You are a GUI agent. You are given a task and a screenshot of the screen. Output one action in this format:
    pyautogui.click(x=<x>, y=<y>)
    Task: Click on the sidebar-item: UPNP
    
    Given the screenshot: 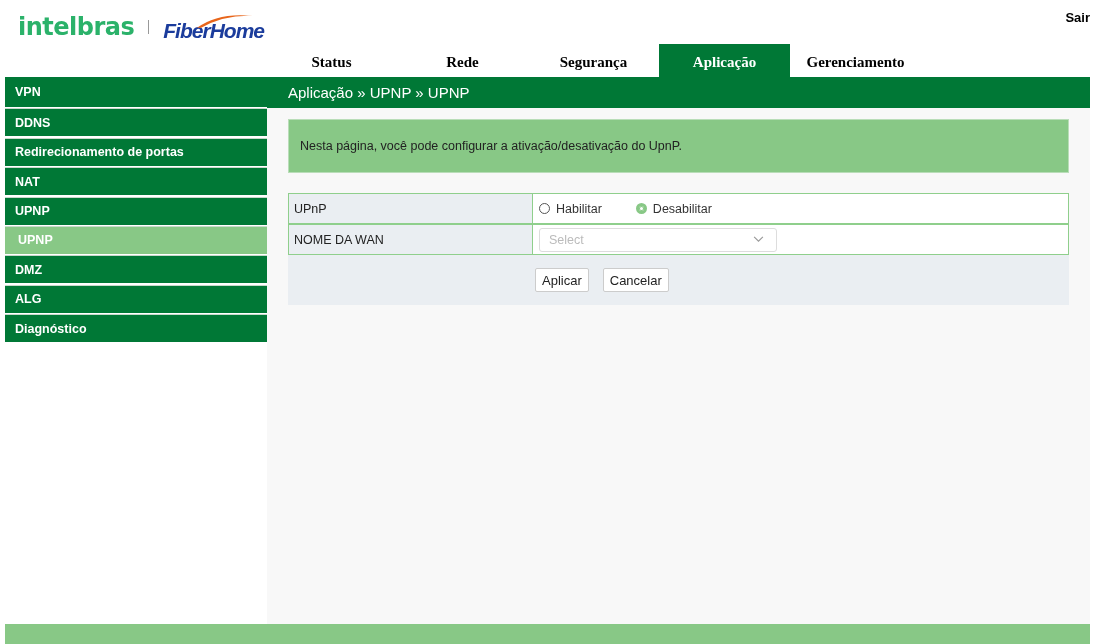 What is the action you would take?
    pyautogui.click(x=136, y=210)
    